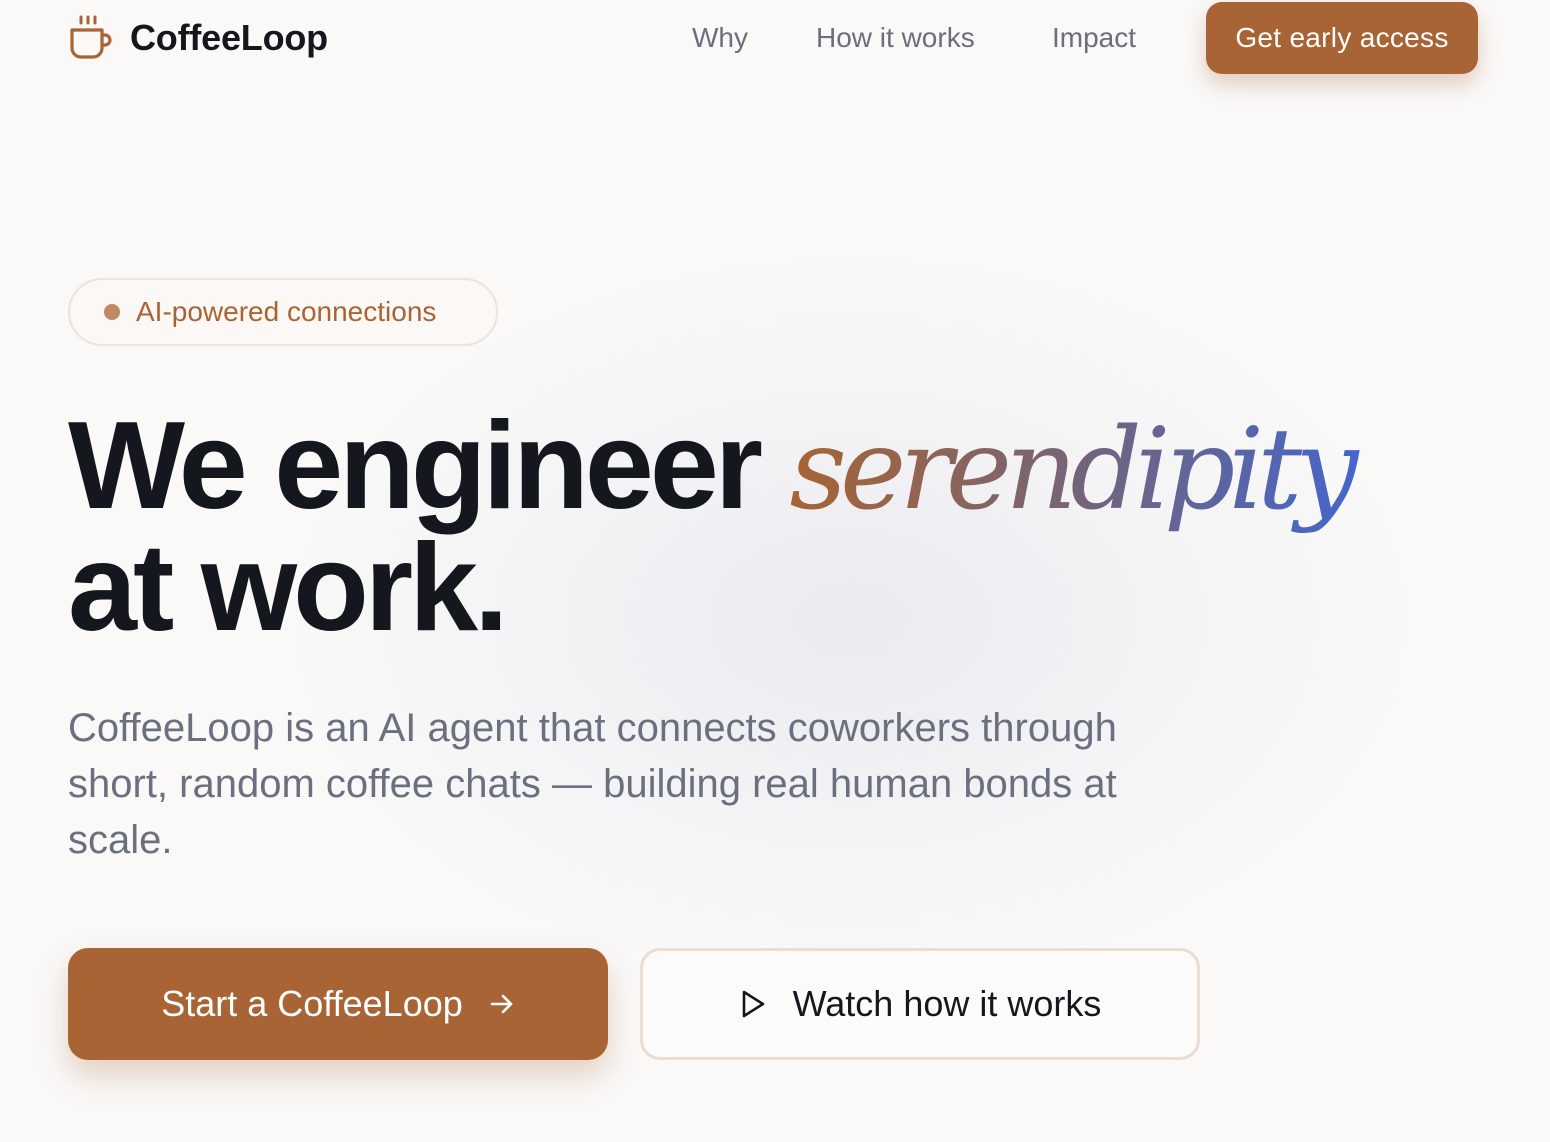  I want to click on headline-line-1: We engineer serendipity, so click(715, 467).